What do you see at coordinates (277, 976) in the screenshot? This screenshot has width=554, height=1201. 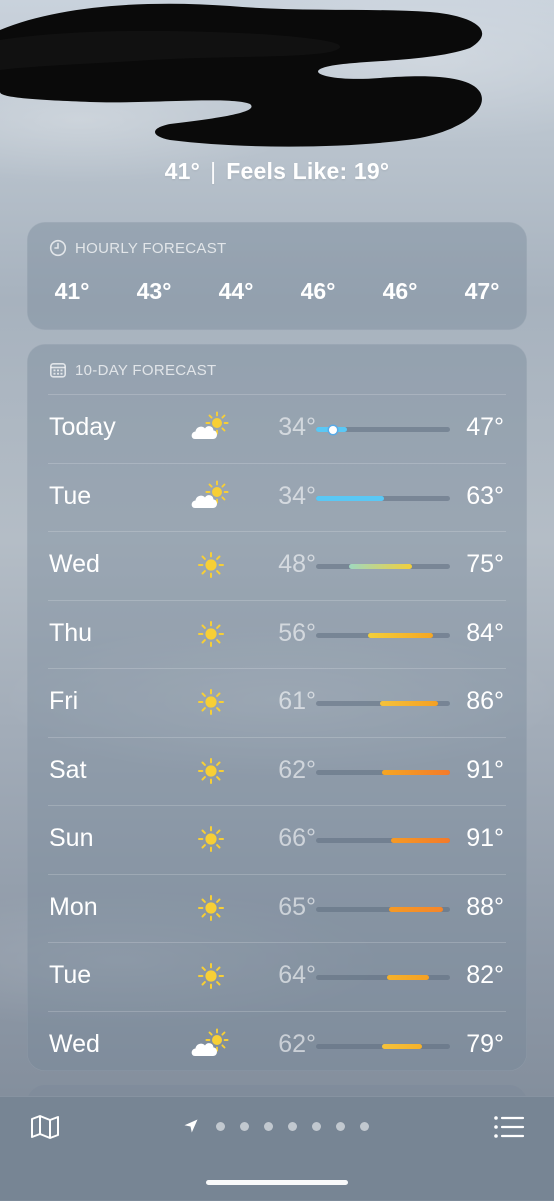 I see `day-row: Tue 64° 82°` at bounding box center [277, 976].